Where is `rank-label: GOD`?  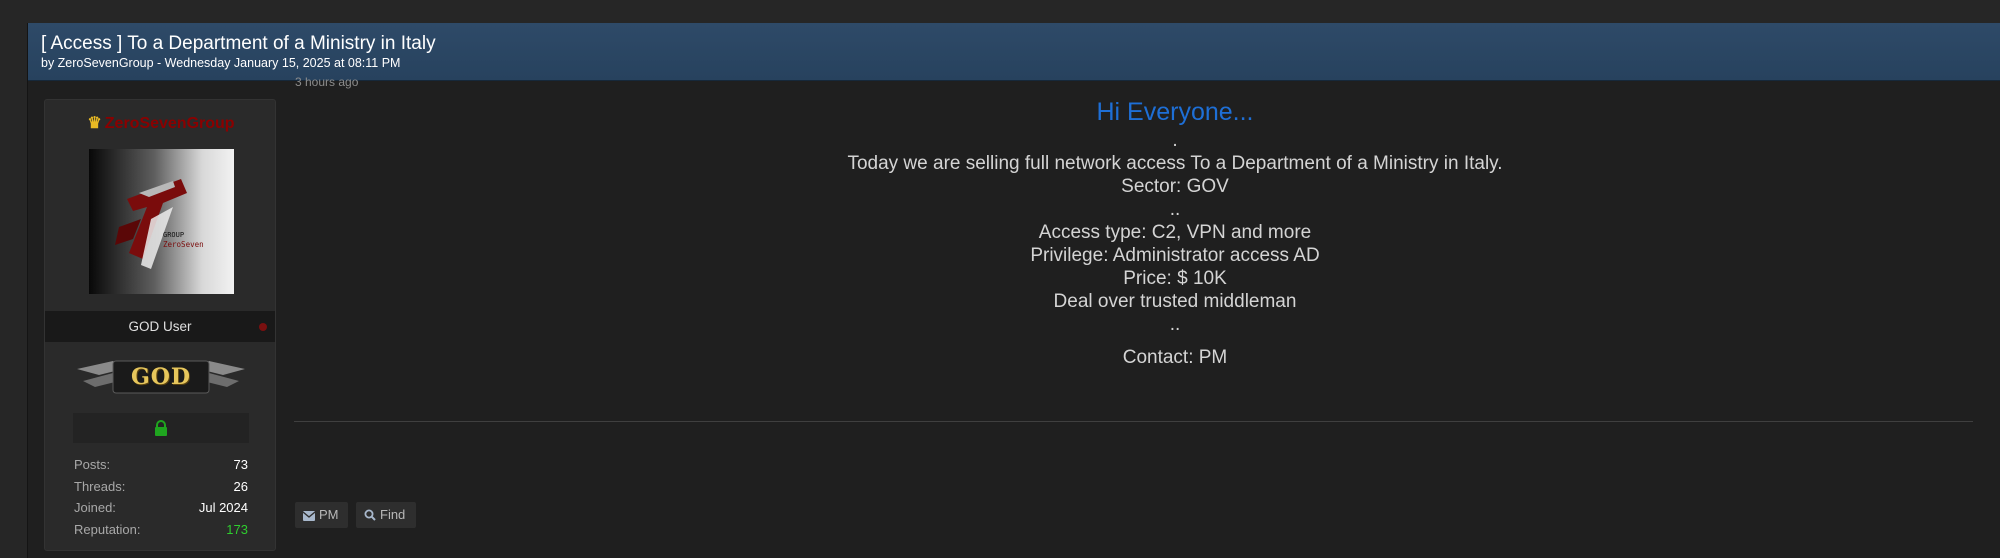 rank-label: GOD is located at coordinates (161, 377).